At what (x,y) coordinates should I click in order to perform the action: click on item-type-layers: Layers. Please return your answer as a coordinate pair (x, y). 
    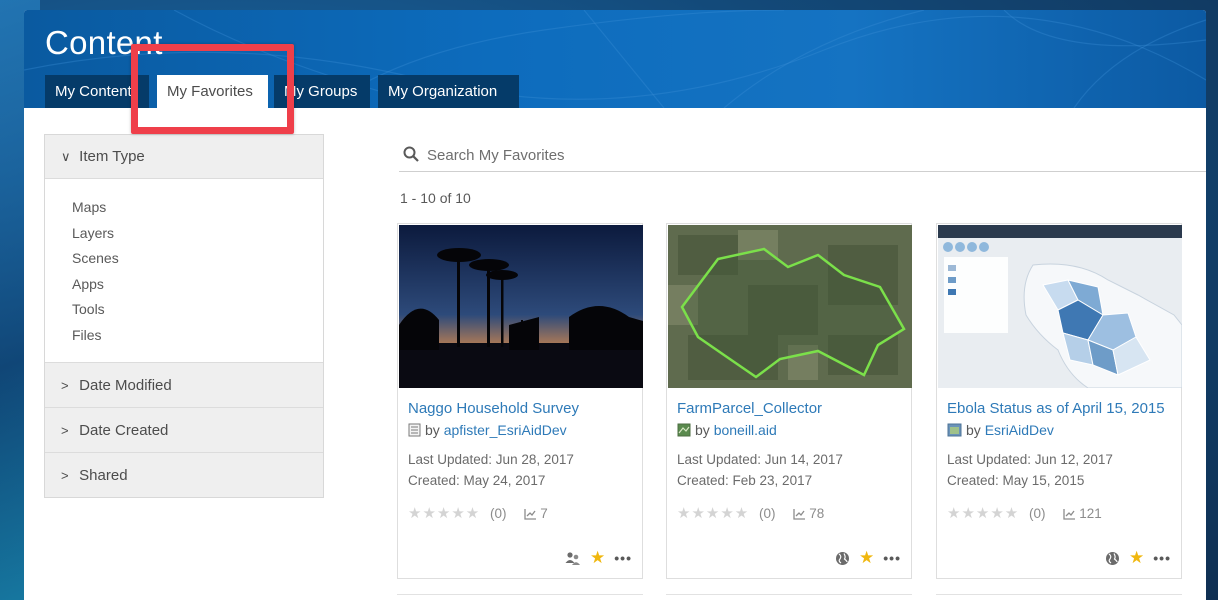
    Looking at the image, I should click on (197, 234).